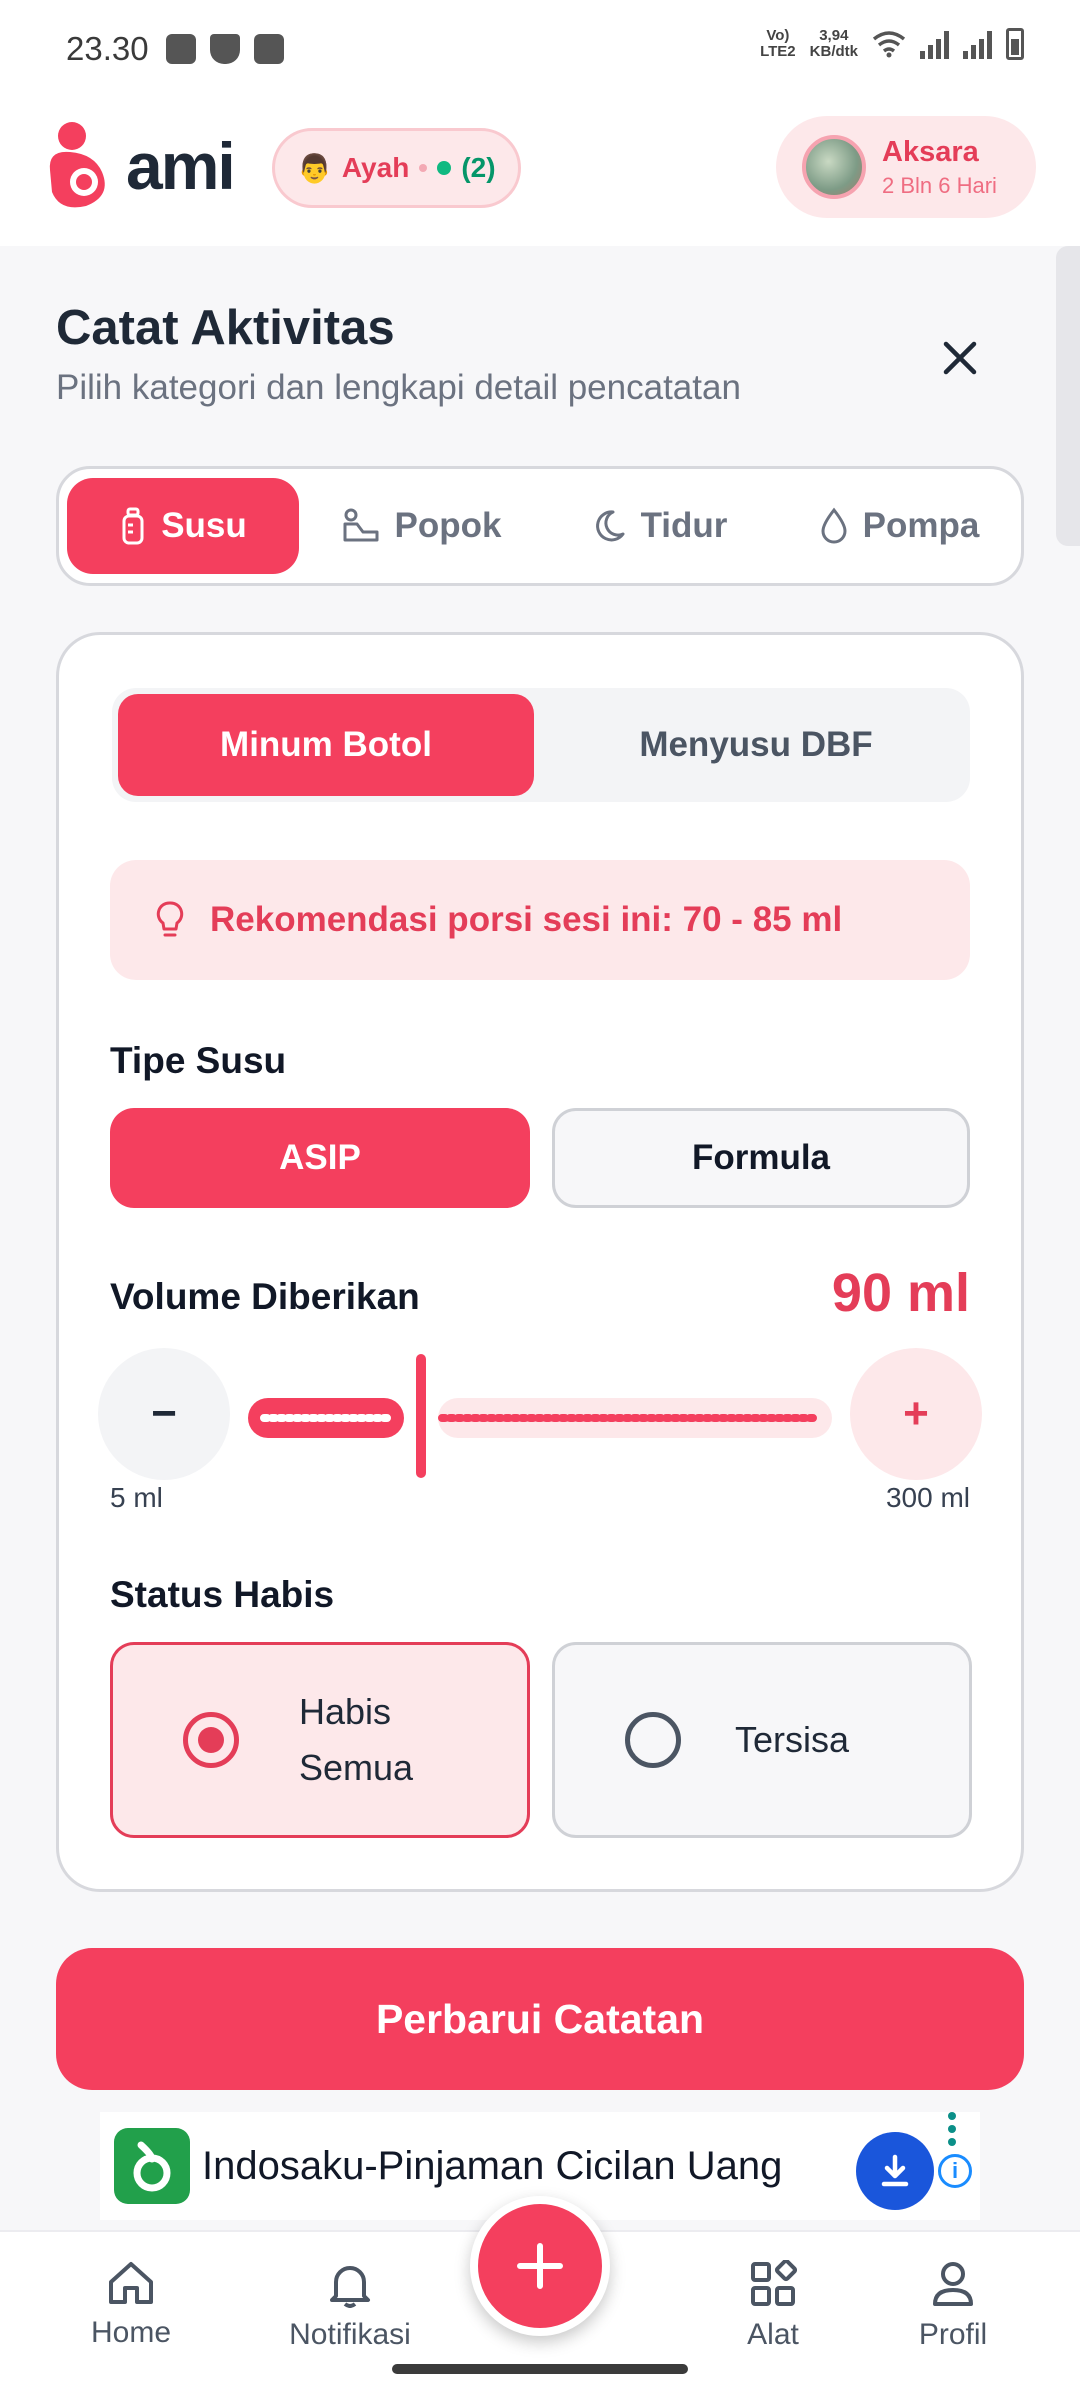  What do you see at coordinates (889, 44) in the screenshot?
I see `wifi-icon` at bounding box center [889, 44].